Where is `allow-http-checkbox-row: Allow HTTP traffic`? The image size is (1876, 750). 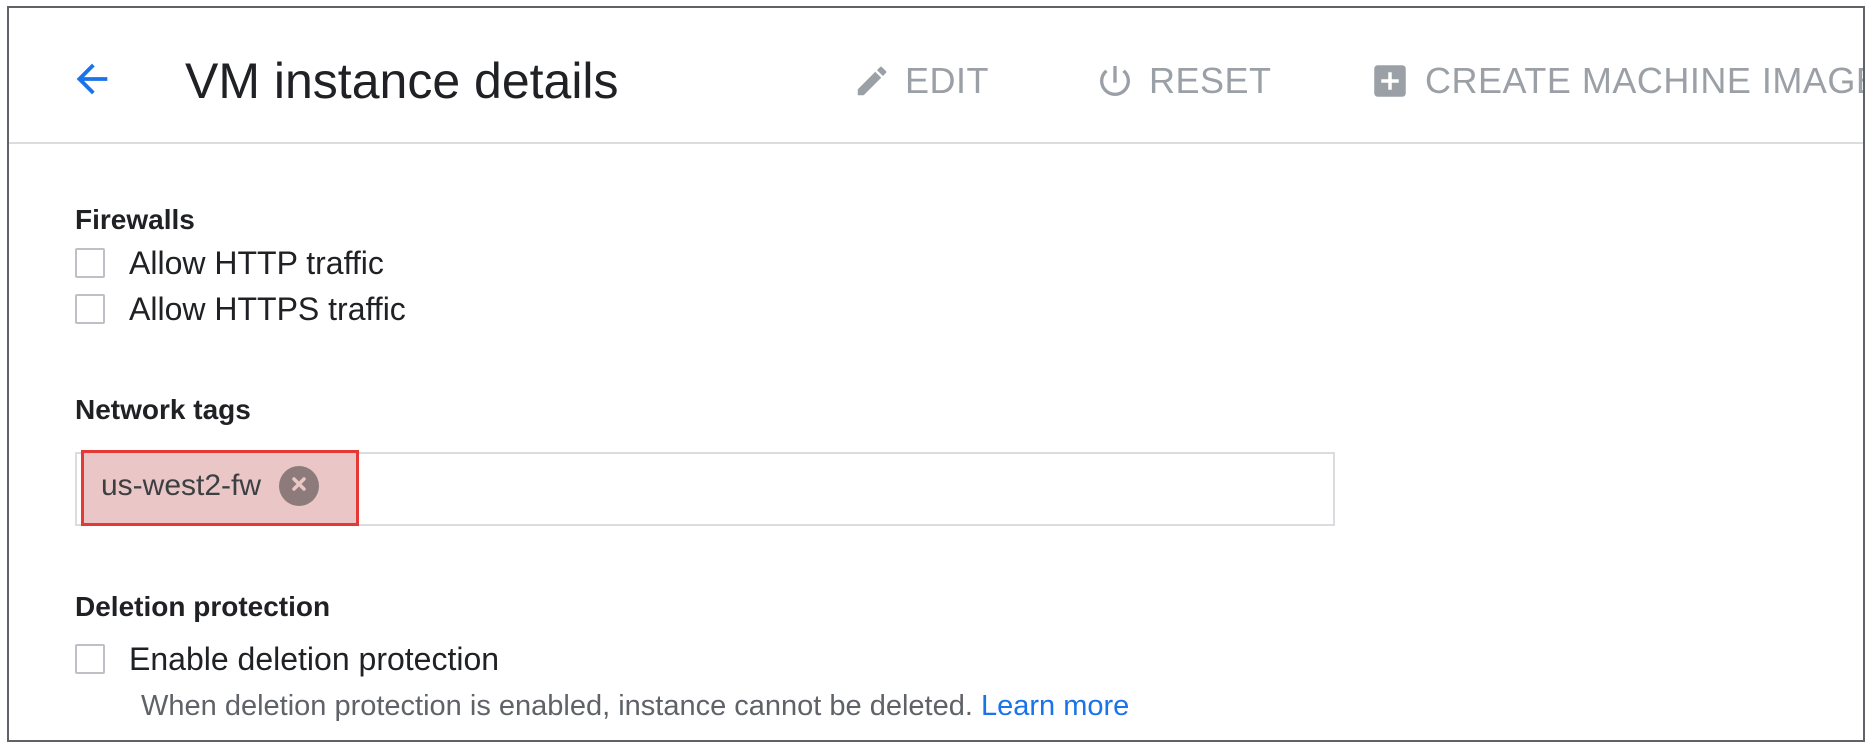
allow-http-checkbox-row: Allow HTTP traffic is located at coordinates (229, 263).